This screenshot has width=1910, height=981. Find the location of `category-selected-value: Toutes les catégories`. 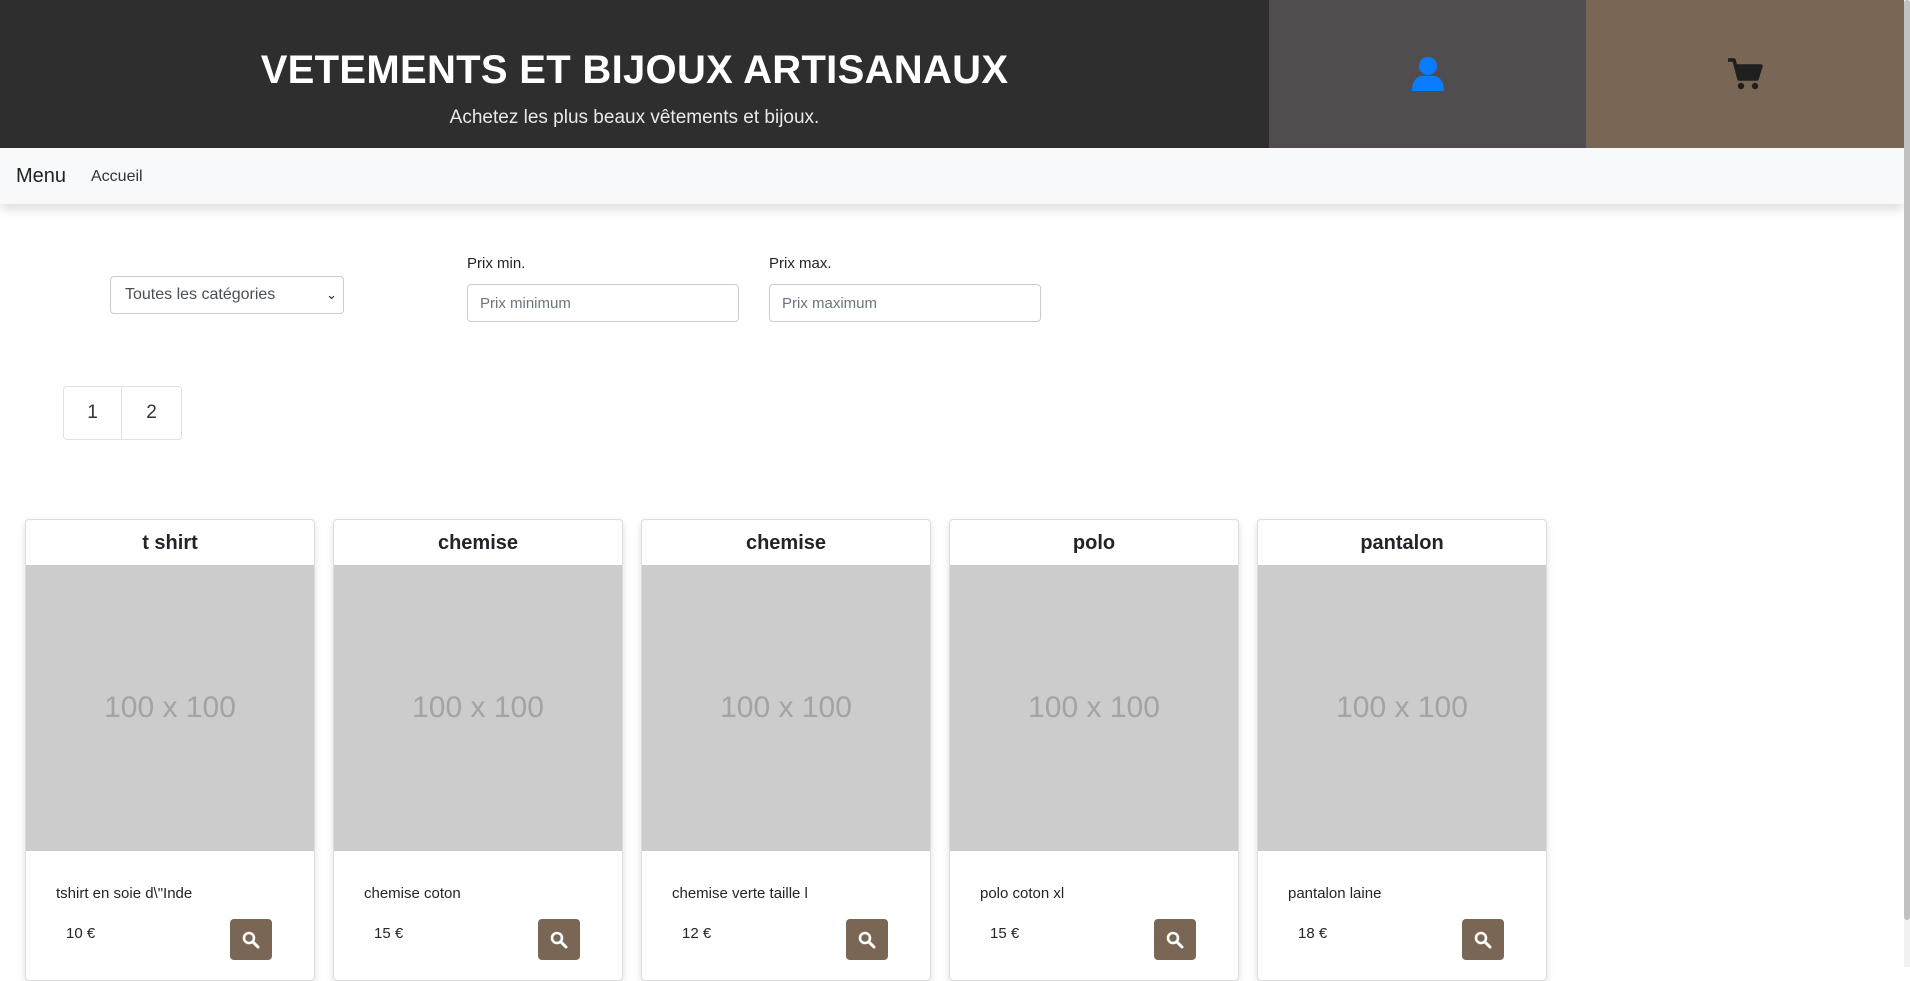

category-selected-value: Toutes les catégories is located at coordinates (200, 294).